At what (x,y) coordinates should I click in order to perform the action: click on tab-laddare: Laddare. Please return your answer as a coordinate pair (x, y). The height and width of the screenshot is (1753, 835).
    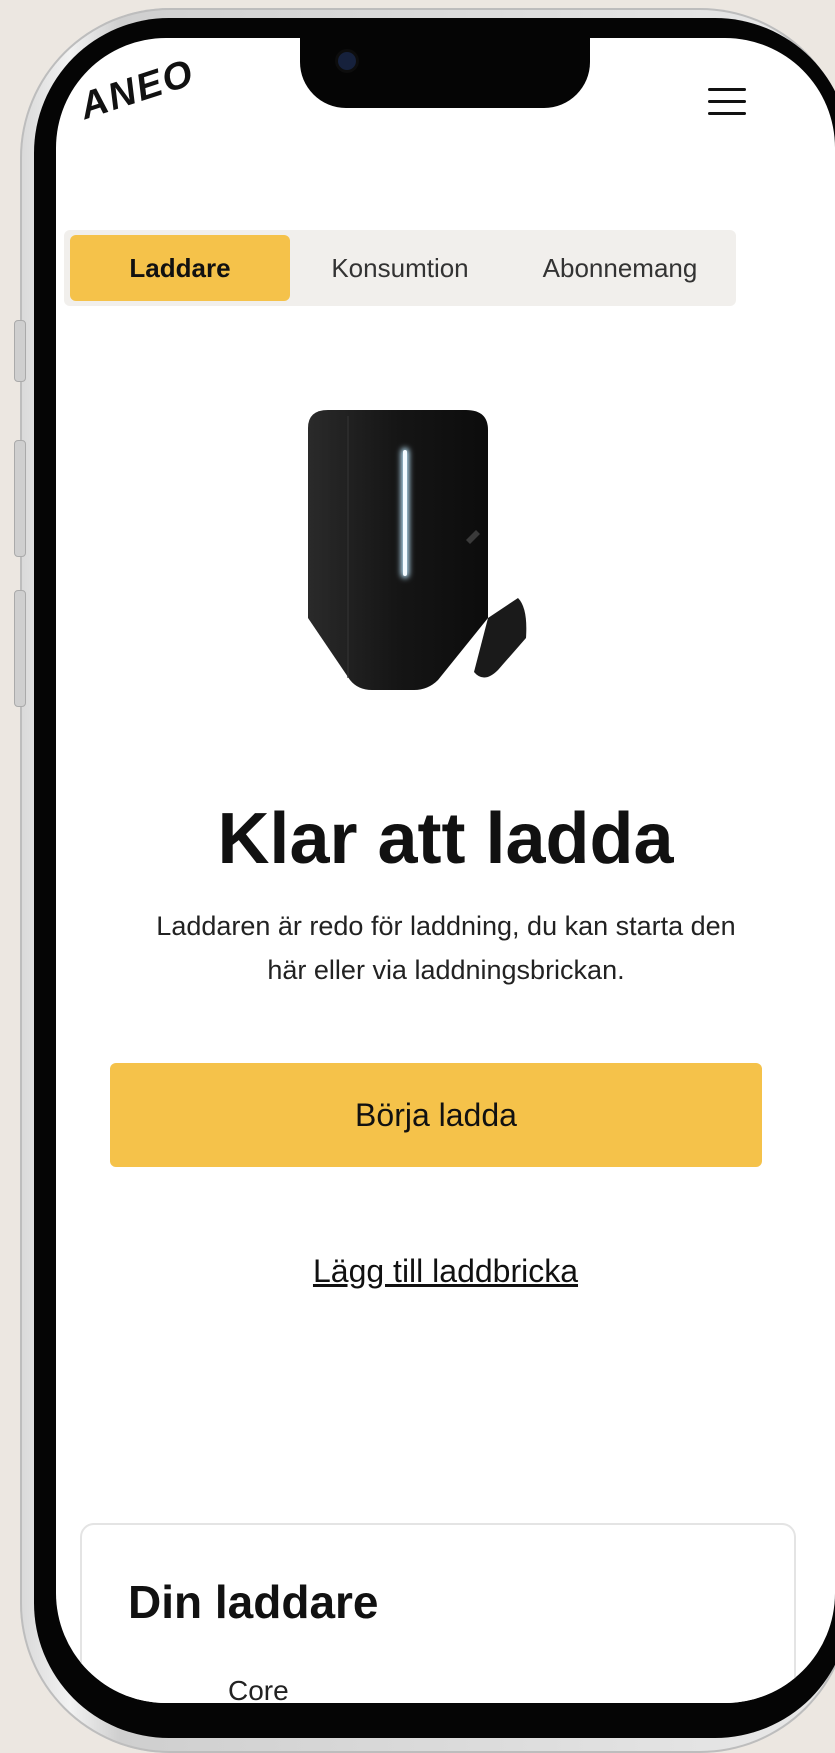
    Looking at the image, I should click on (180, 268).